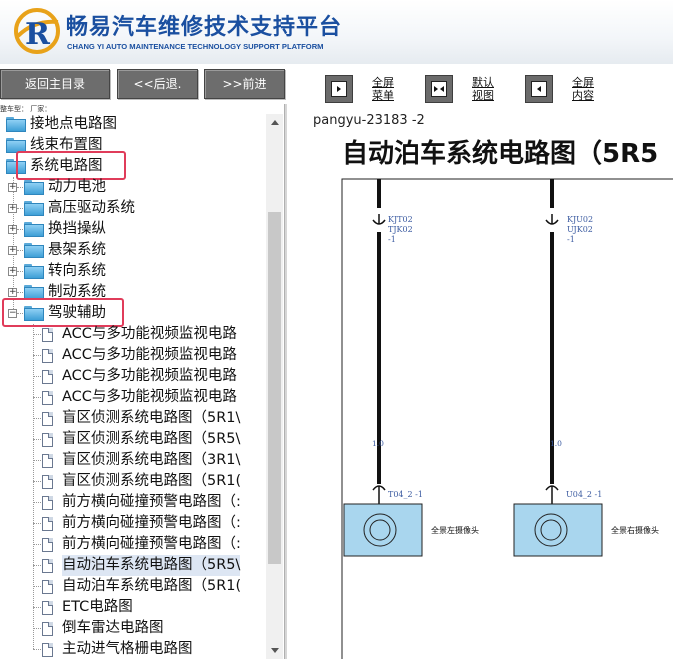 The height and width of the screenshot is (659, 673). I want to click on tree-item-label: 倒车雷达电路图, so click(113, 628).